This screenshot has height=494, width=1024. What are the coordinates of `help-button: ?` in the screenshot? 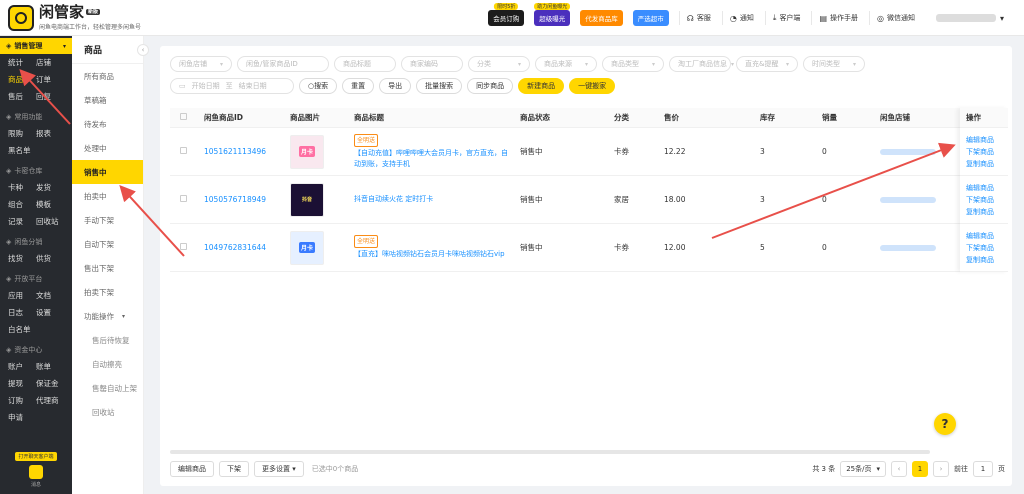 It's located at (945, 424).